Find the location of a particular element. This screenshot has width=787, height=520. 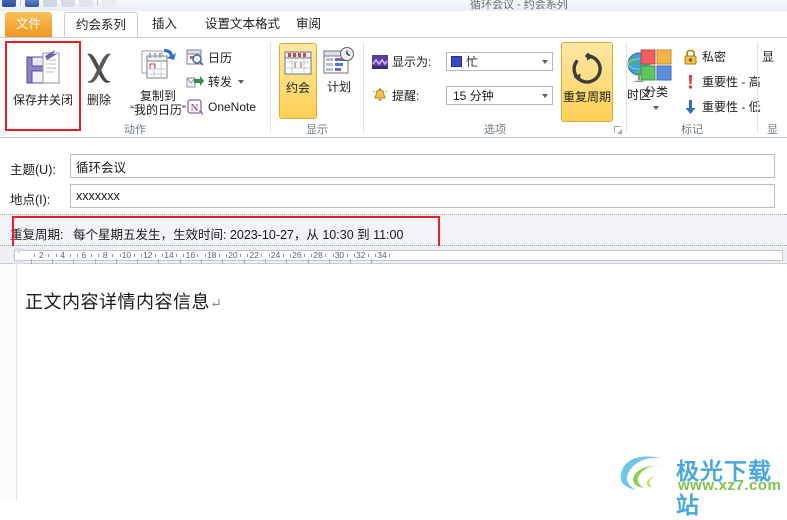

customize-qat-icon is located at coordinates (109, 3).